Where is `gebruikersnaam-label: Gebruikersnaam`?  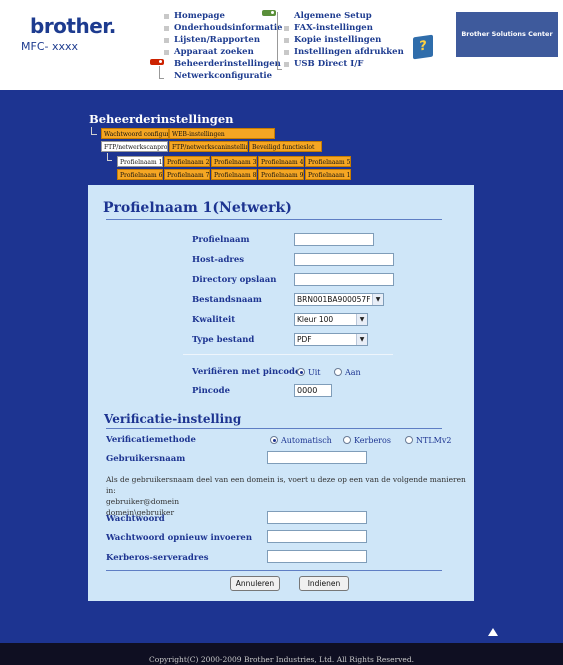
gebruikersnaam-label: Gebruikersnaam is located at coordinates (146, 459).